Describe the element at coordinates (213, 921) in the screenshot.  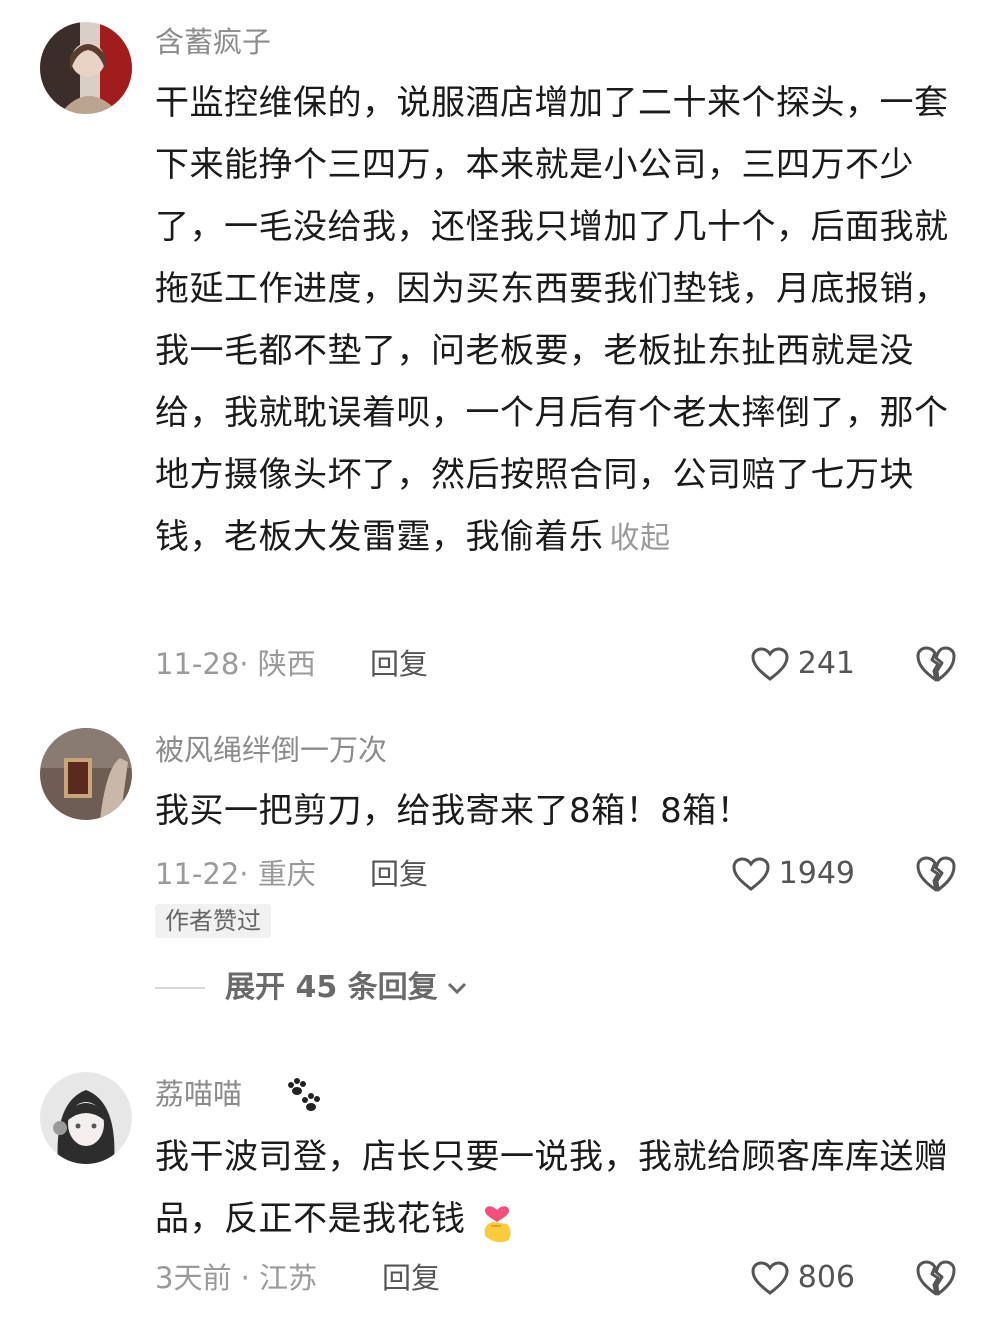
I see `author-liked-badge: 作者赞过` at that location.